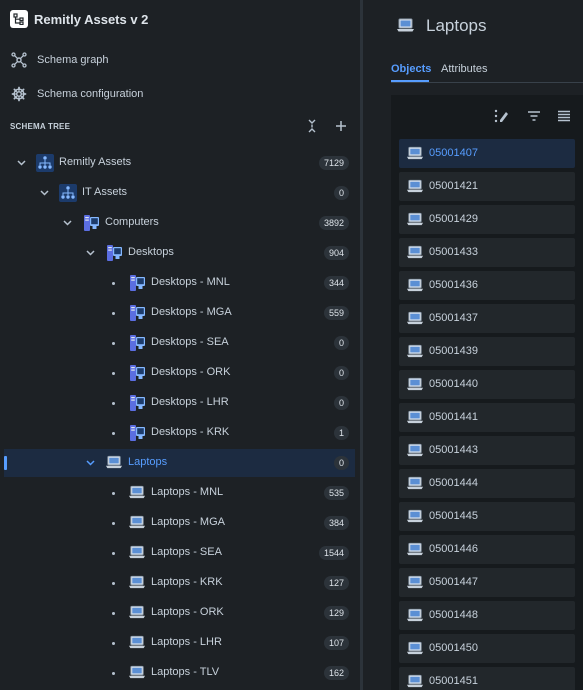 The image size is (583, 690). I want to click on tree-row-label: Desktops - KRK, so click(190, 432).